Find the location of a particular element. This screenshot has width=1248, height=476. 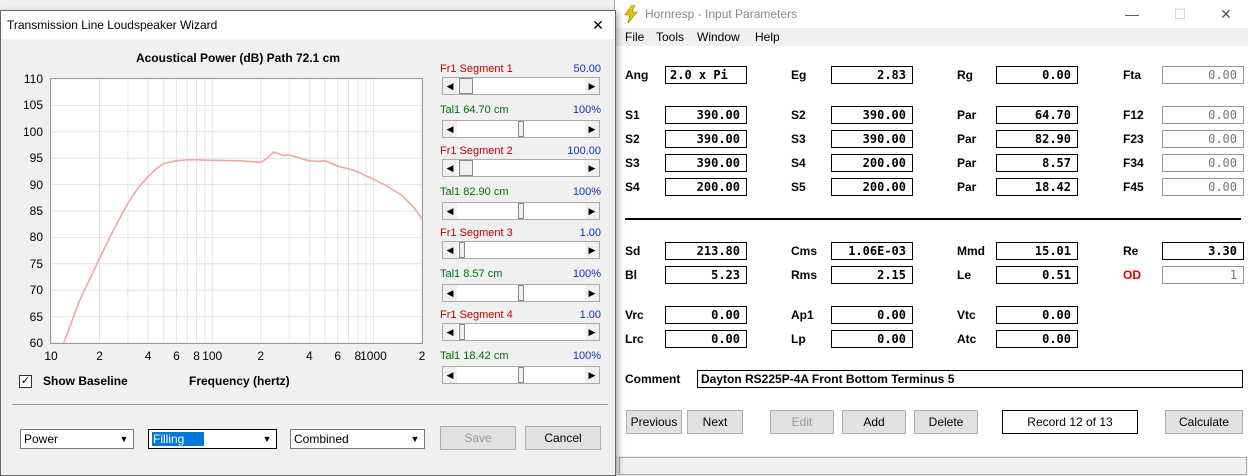

field-f34: 0.00 is located at coordinates (1203, 163).